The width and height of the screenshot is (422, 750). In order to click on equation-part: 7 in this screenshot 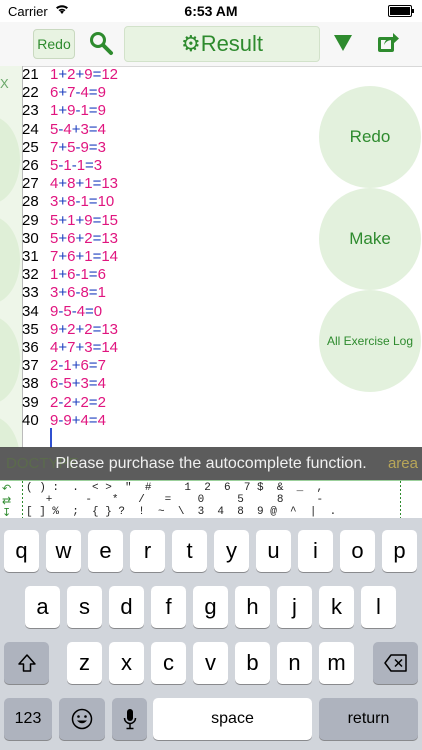, I will do `click(101, 366)`.